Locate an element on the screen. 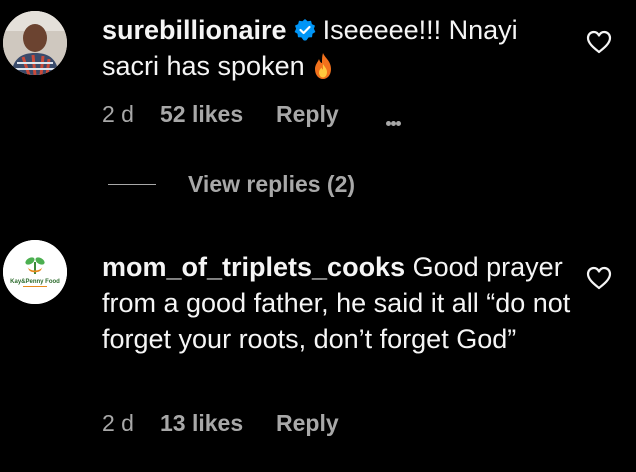  avatar: Kay&Penny Food is located at coordinates (35, 272).